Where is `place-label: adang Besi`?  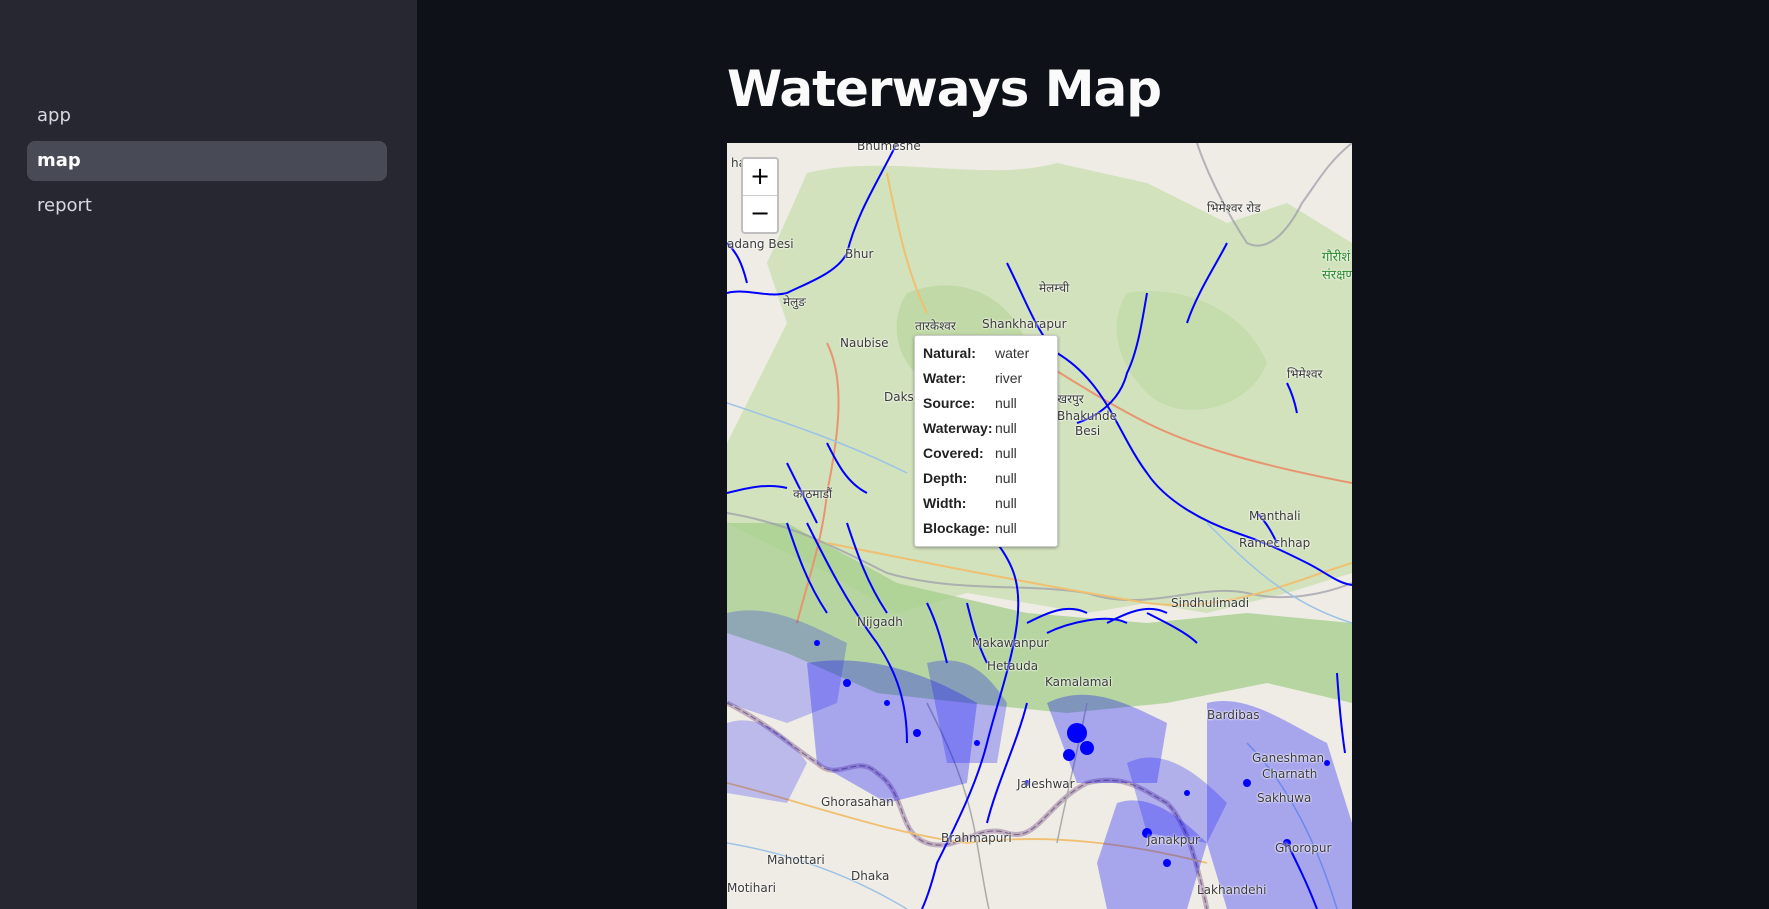 place-label: adang Besi is located at coordinates (760, 244).